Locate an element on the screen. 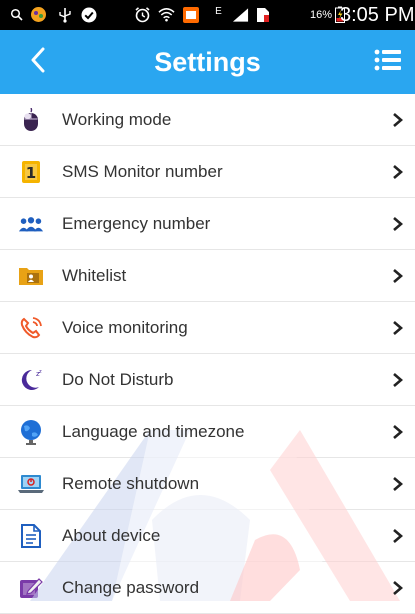  settings-item-change-password: Change password is located at coordinates (207, 588).